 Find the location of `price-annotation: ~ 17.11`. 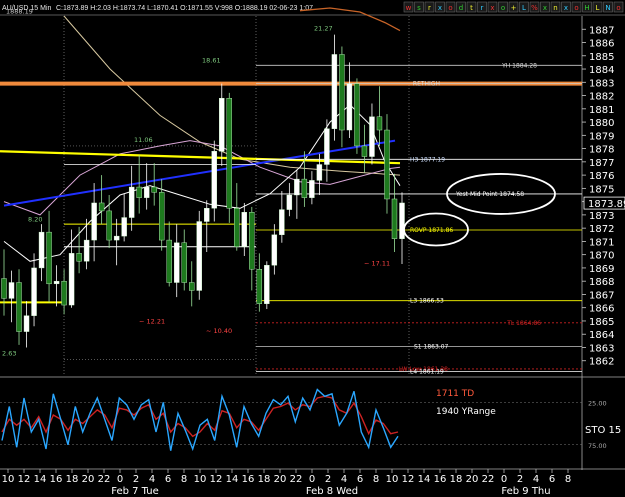

price-annotation: ~ 17.11 is located at coordinates (377, 263).